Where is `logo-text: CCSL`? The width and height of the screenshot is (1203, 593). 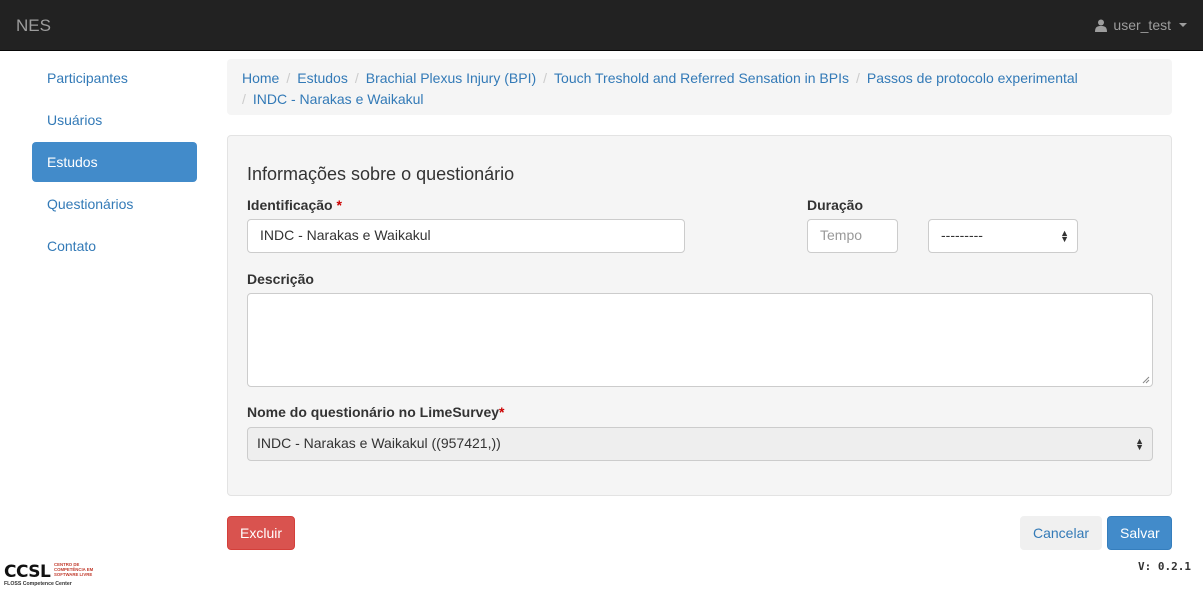 logo-text: CCSL is located at coordinates (27, 572).